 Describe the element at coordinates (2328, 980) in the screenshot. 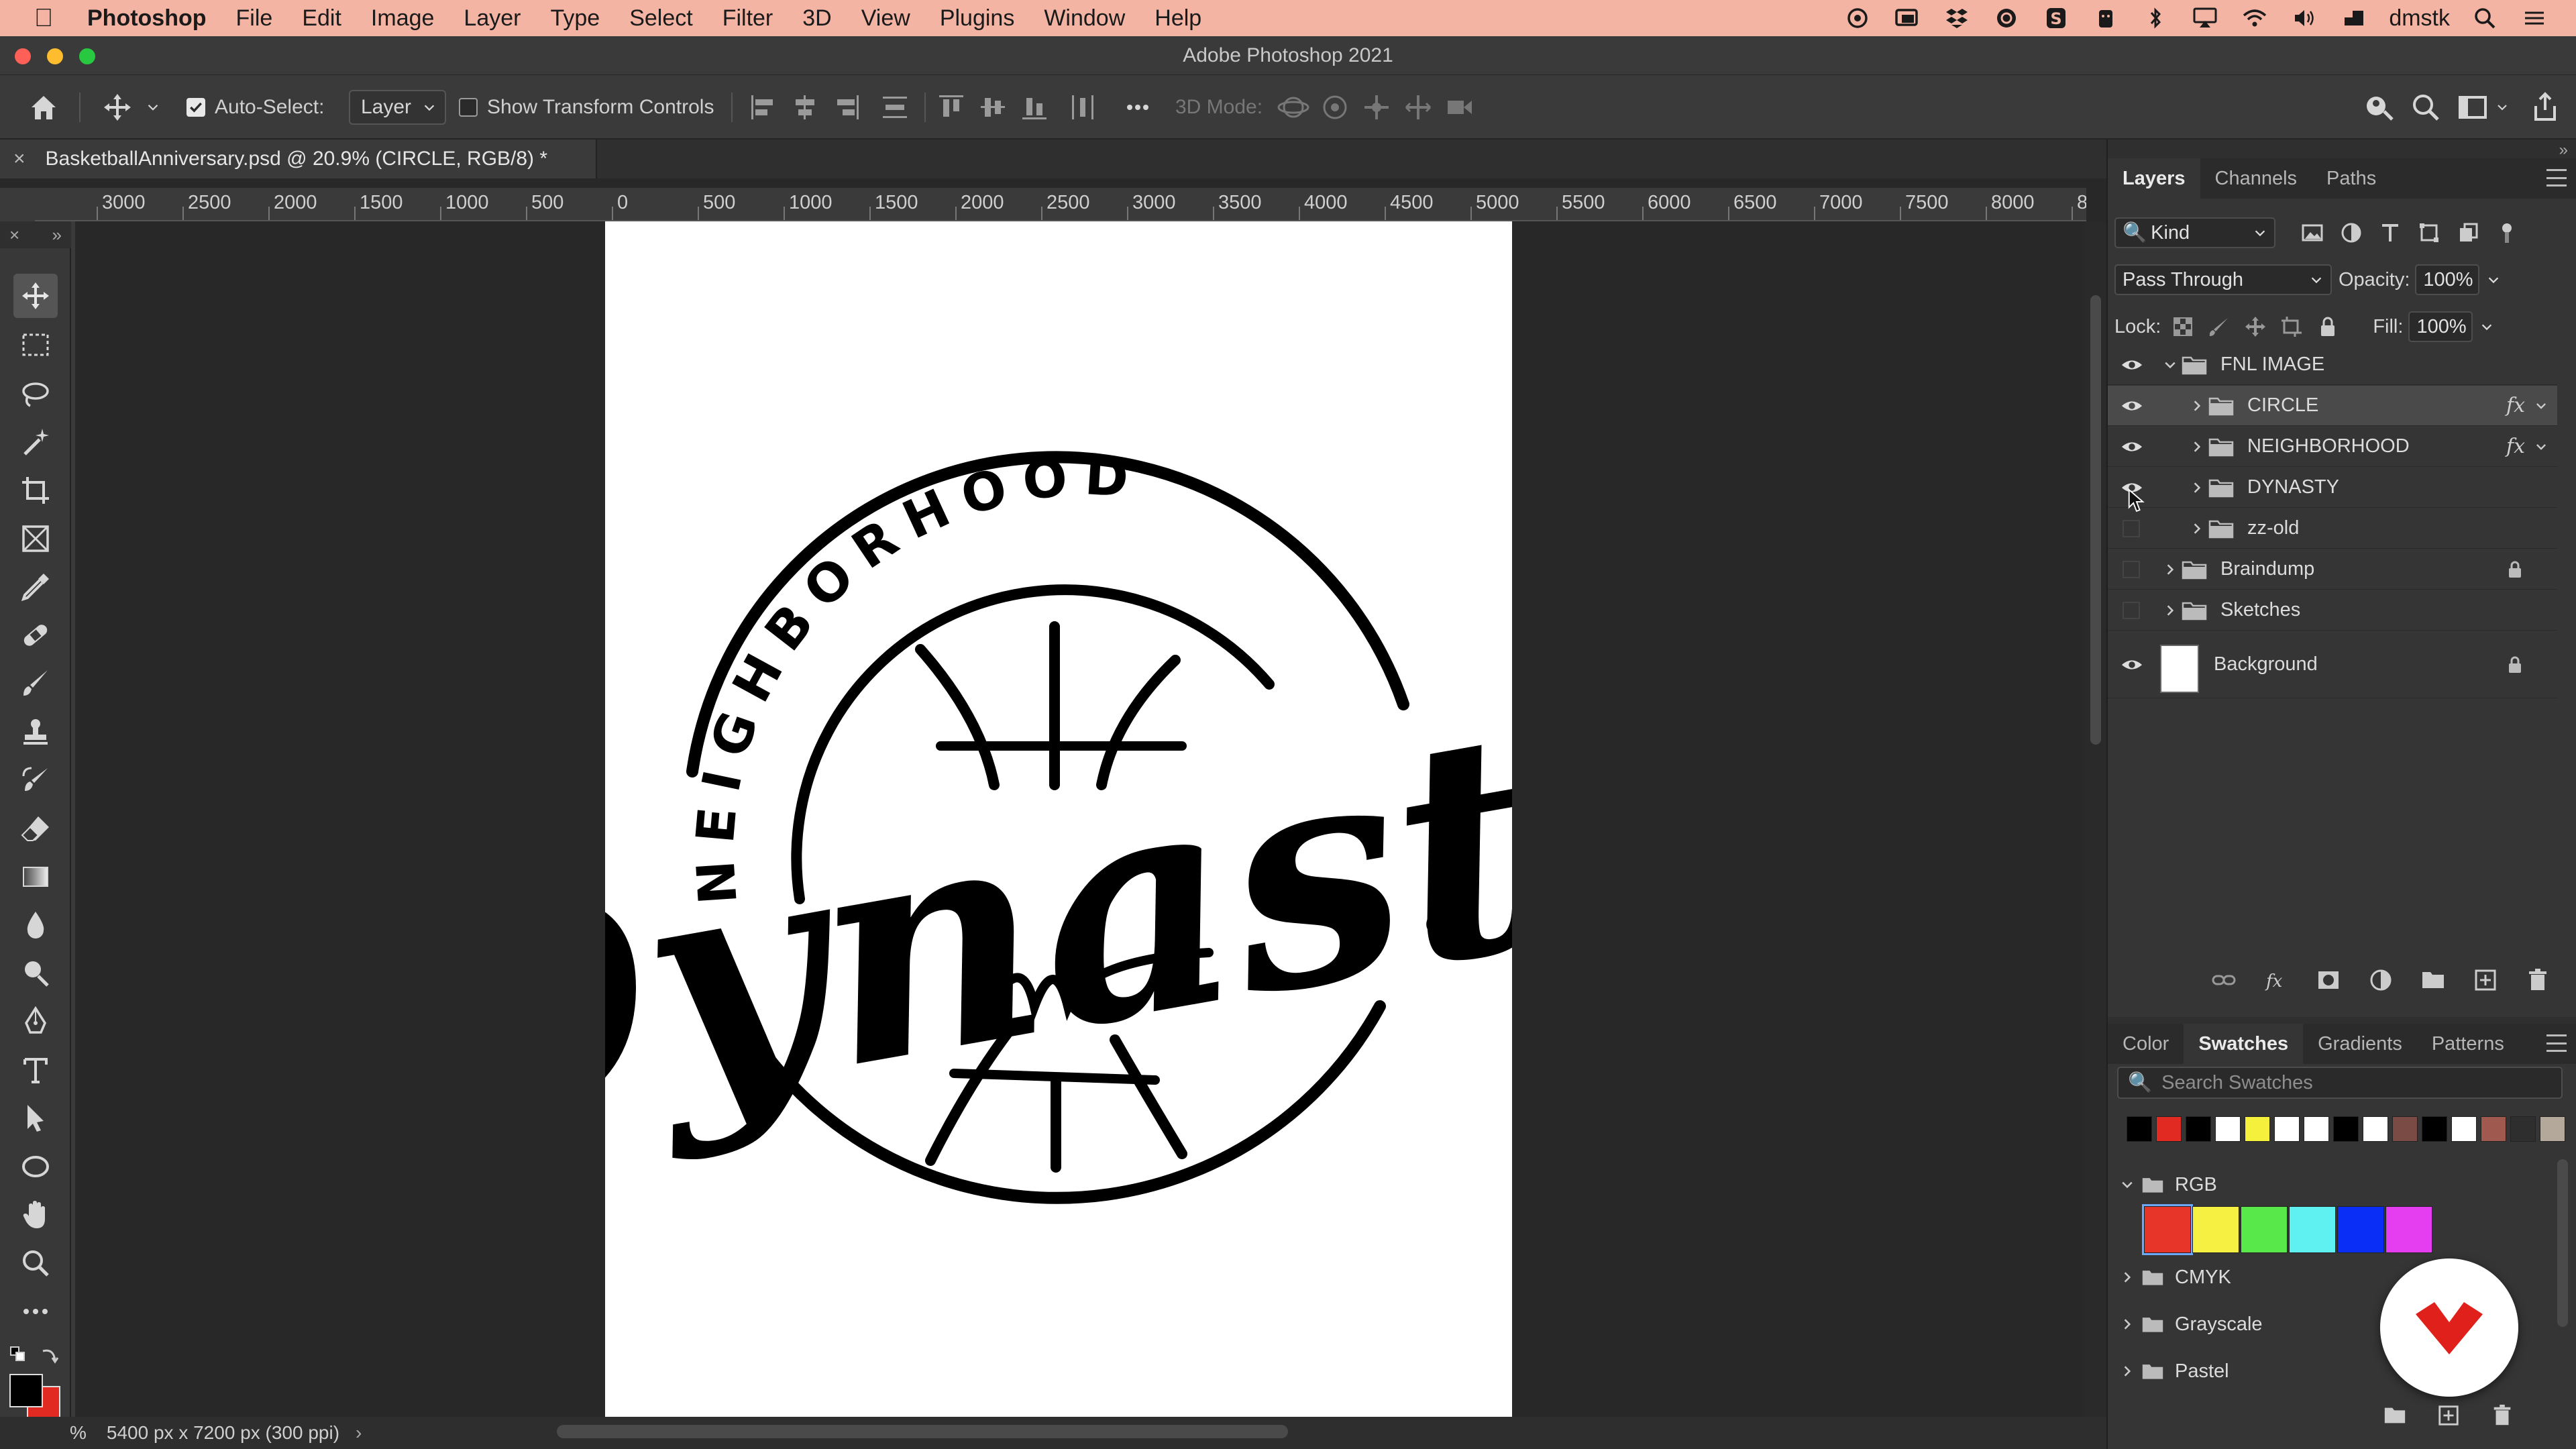

I see `add-layer-mask-icon` at that location.